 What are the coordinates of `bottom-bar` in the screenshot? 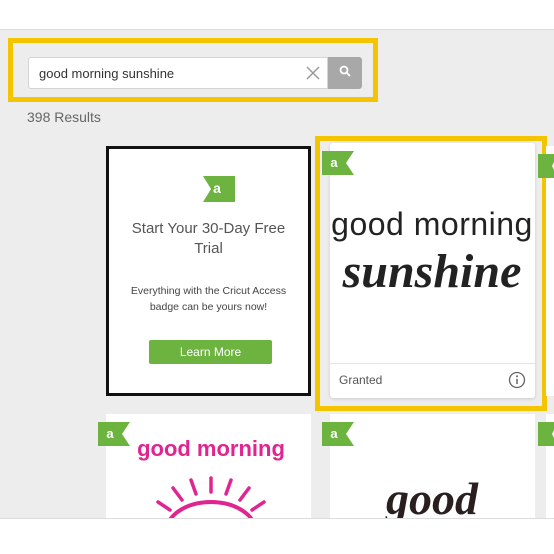 It's located at (277, 536).